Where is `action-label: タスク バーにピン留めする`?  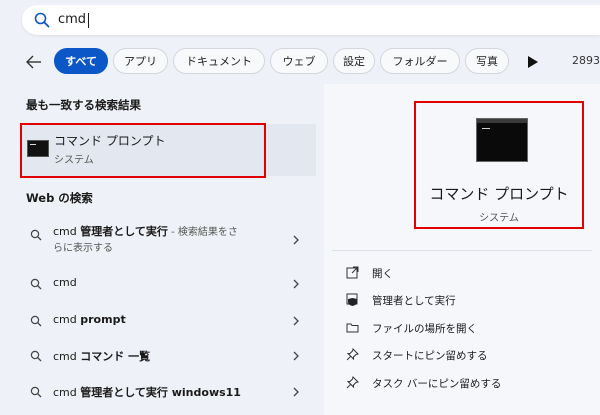 action-label: タスク バーにピン留めする is located at coordinates (437, 384).